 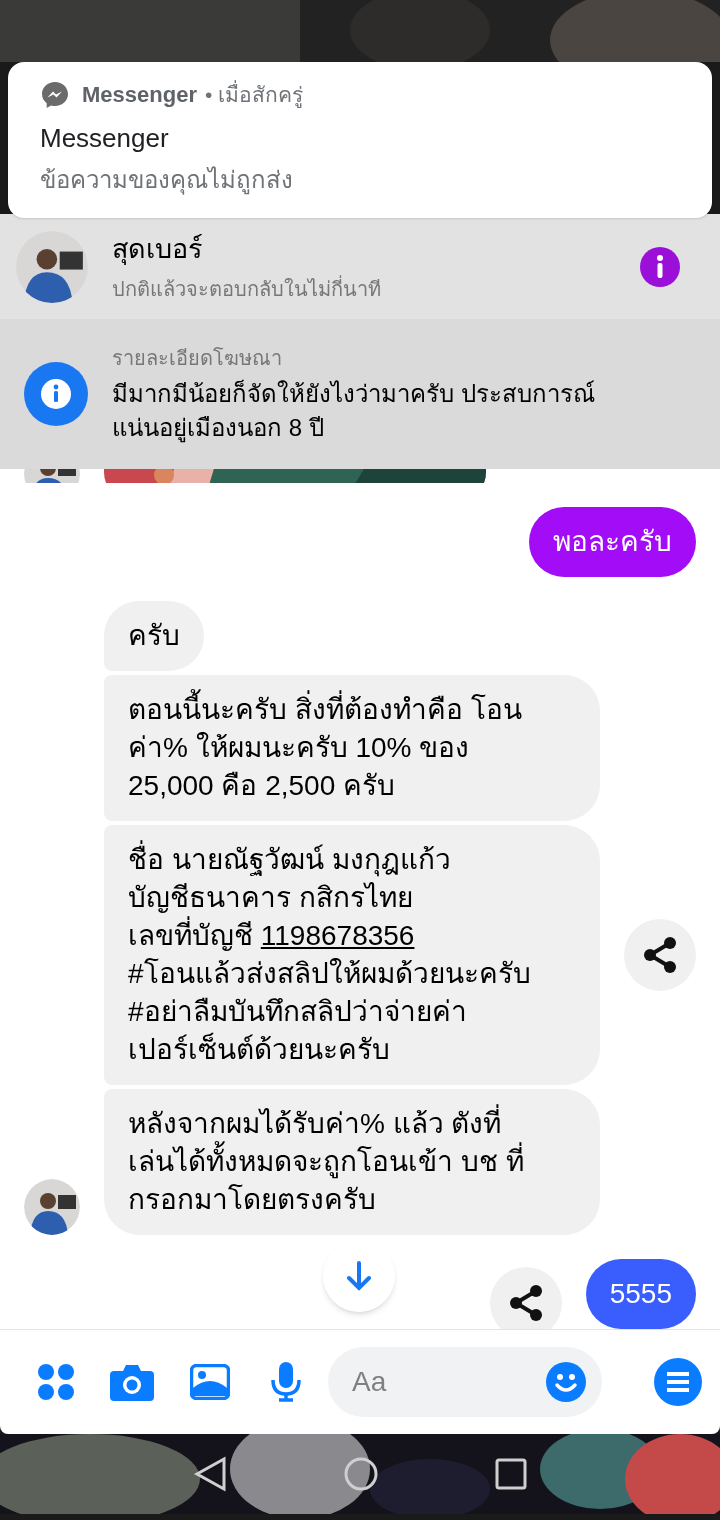 I want to click on contact-name: สุดเบอร์, so click(x=158, y=250).